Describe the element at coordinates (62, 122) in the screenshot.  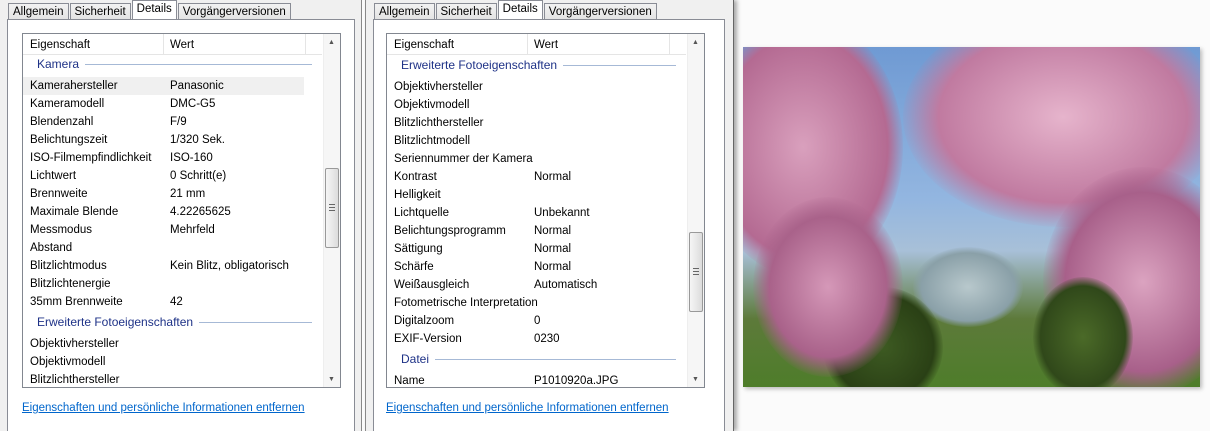
I see `property-name: Blendenzahl` at that location.